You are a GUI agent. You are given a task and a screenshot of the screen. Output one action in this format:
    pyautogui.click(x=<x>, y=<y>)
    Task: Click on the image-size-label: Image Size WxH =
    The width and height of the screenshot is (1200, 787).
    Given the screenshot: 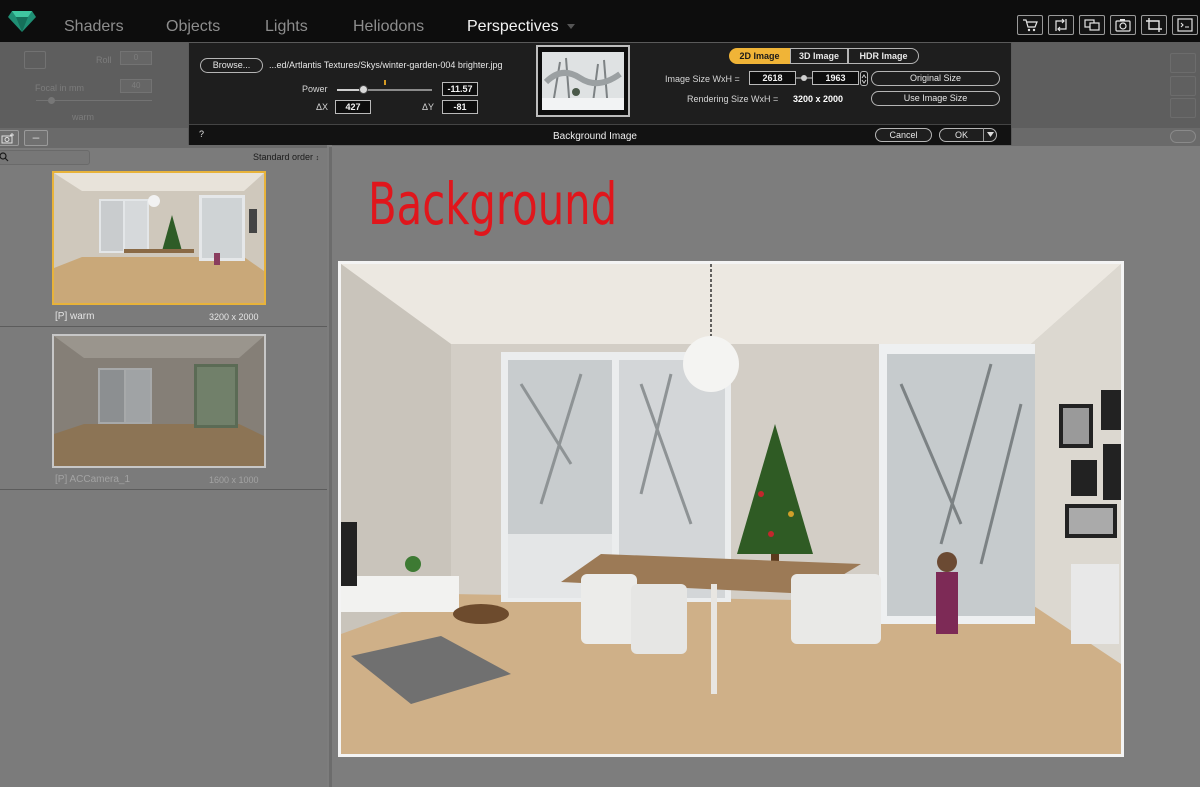 What is the action you would take?
    pyautogui.click(x=702, y=79)
    